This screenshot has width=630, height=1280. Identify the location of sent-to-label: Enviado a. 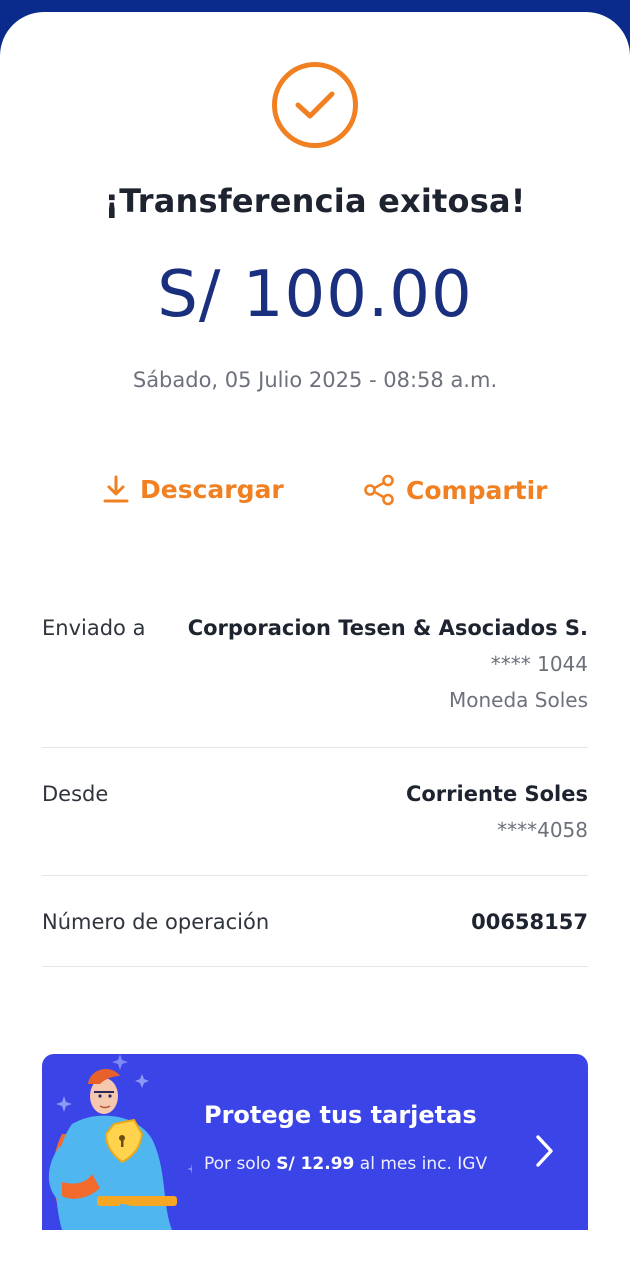
(94, 628).